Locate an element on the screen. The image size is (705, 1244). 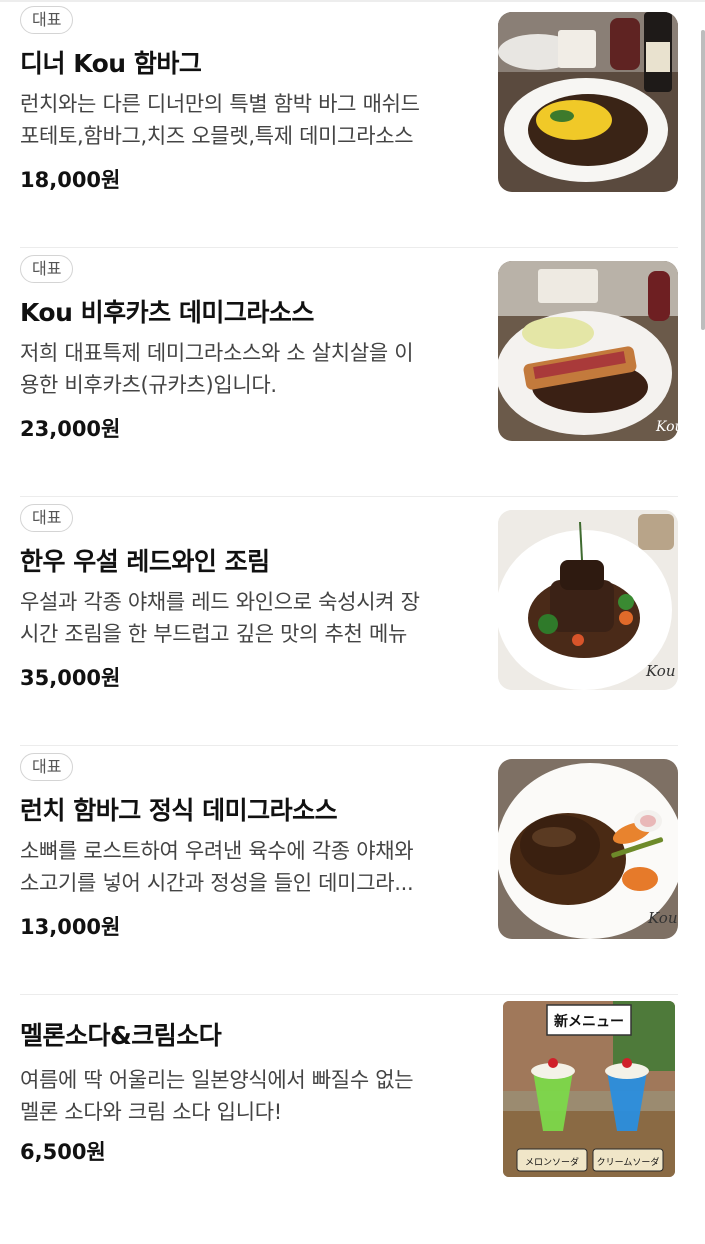
menu-item-description: 저희 대표특제 데미그라소스와 소 살치살을 이 용한 비후카츠(규카츠)입니다. is located at coordinates (217, 369).